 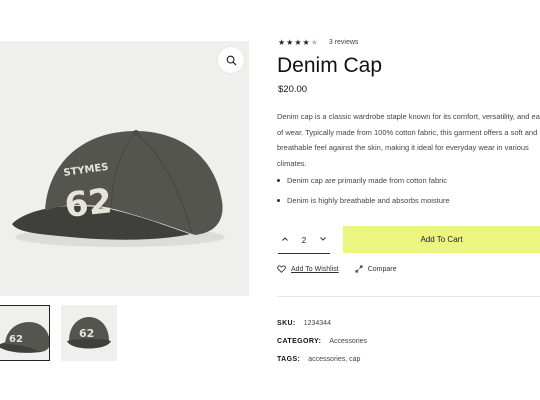 What do you see at coordinates (359, 269) in the screenshot?
I see `compare-arrows-icon` at bounding box center [359, 269].